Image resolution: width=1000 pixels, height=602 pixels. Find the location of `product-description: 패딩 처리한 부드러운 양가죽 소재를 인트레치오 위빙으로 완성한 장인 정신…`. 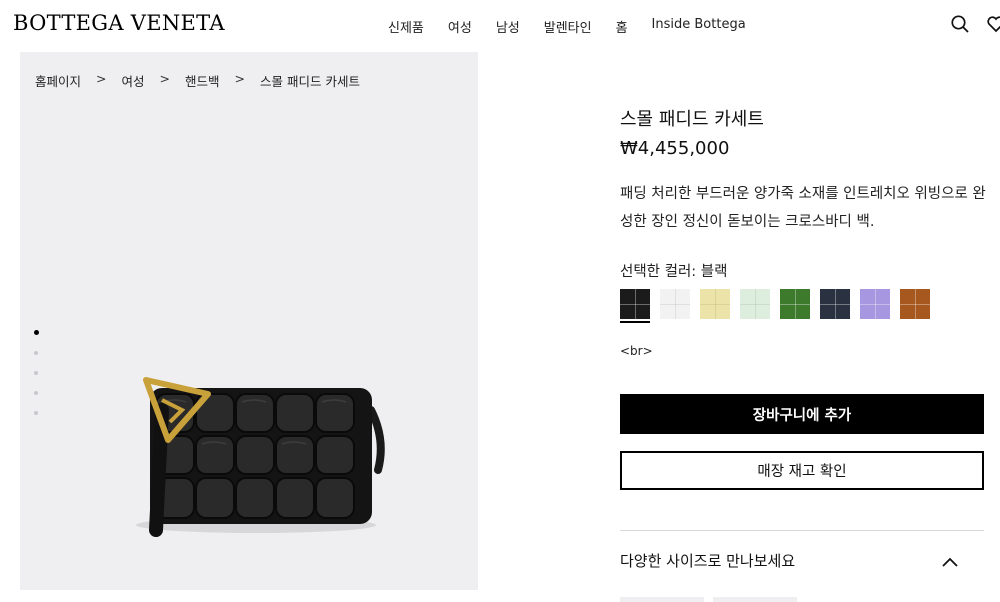

product-description: 패딩 처리한 부드러운 양가죽 소재를 인트레치오 위빙으로 완성한 장인 정신… is located at coordinates (803, 208).